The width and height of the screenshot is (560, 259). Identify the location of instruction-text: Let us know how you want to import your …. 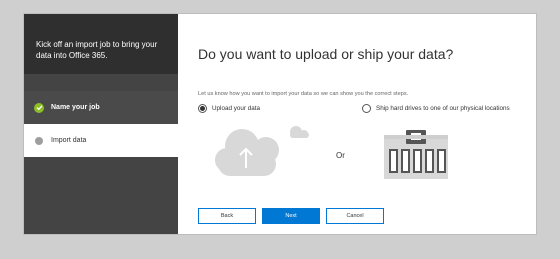
(303, 94).